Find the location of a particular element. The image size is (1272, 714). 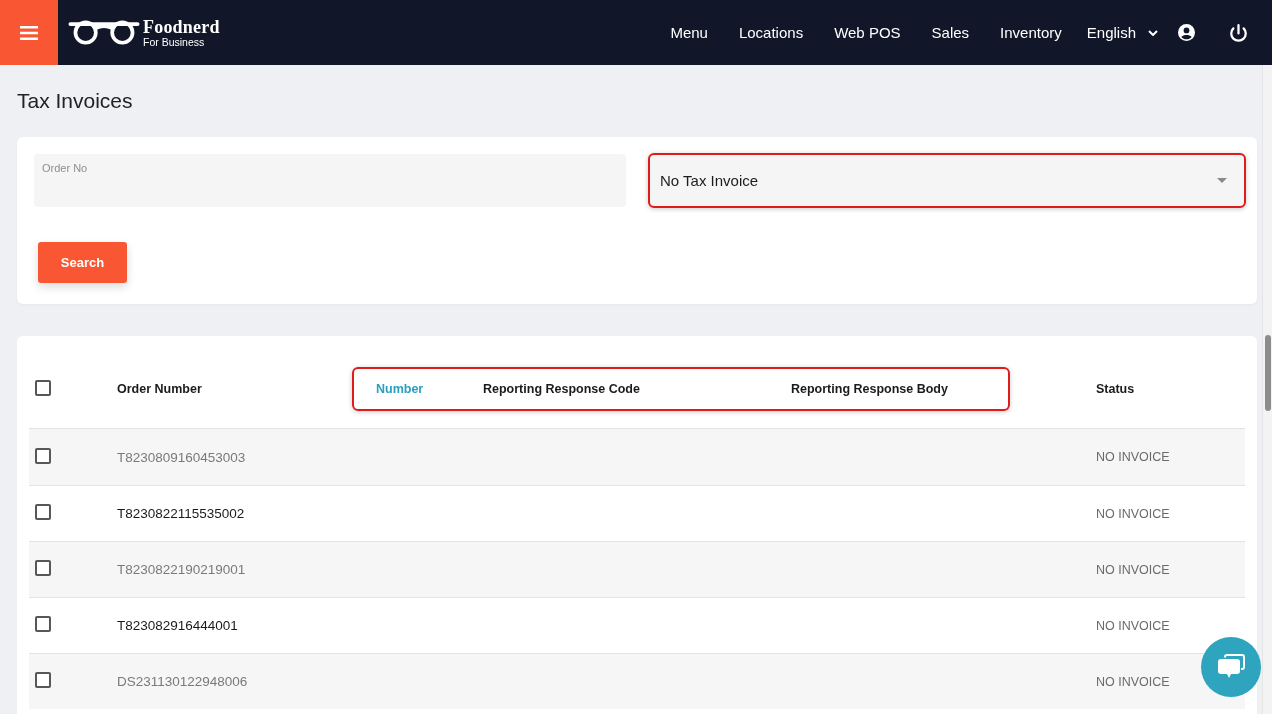

invoice-filter-select: No Tax Invoice is located at coordinates (947, 180).